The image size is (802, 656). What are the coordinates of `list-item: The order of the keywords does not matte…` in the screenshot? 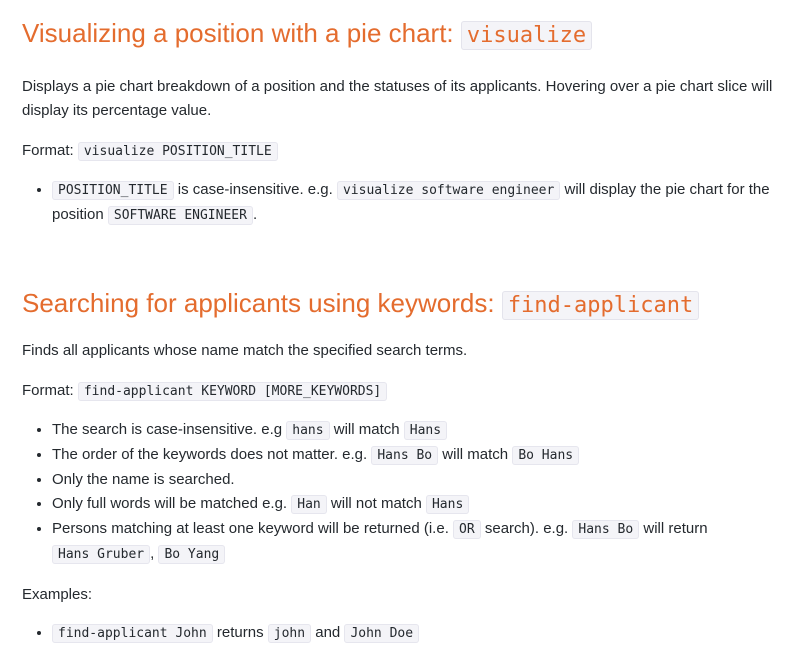 It's located at (416, 455).